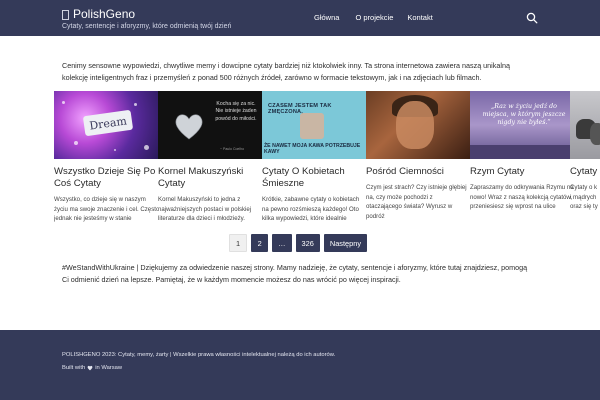  I want to click on animal-illustration, so click(595, 134).